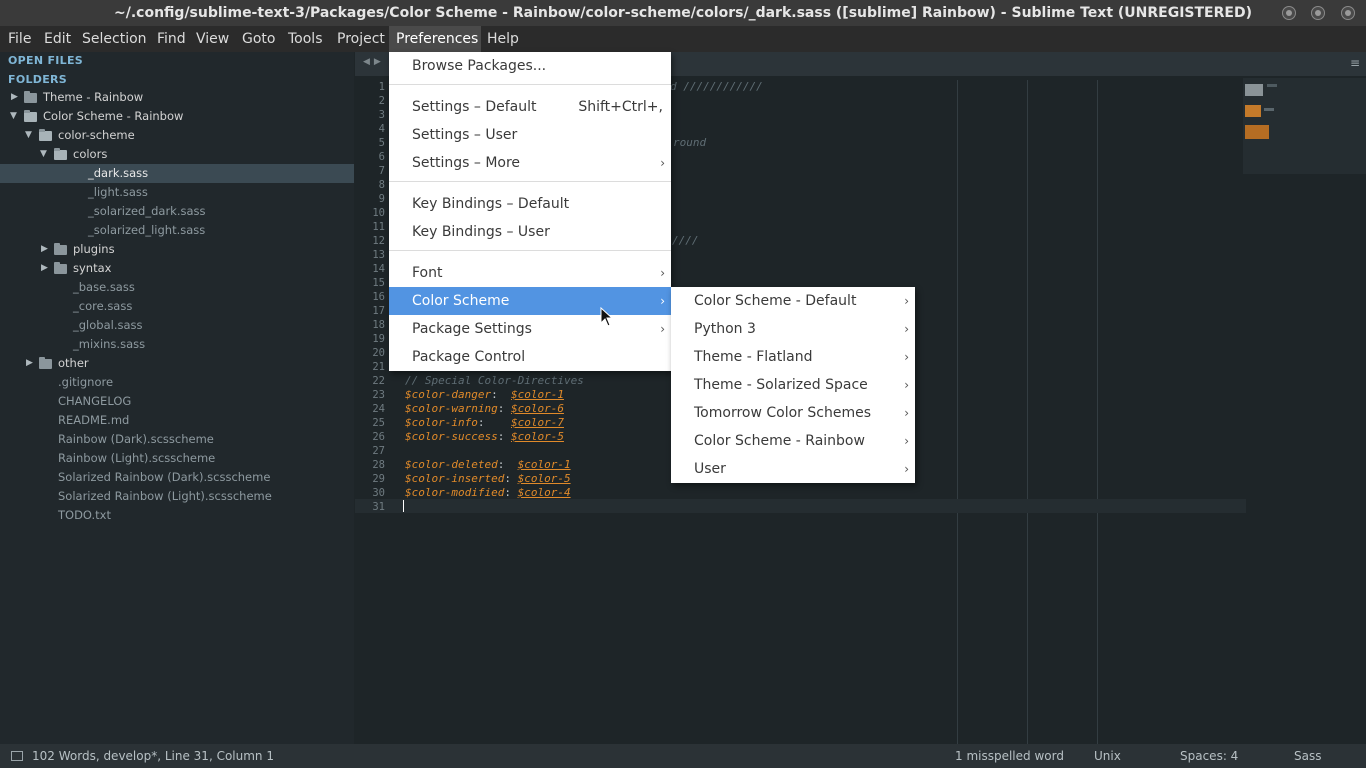  What do you see at coordinates (1209, 756) in the screenshot?
I see `status-indentation: Spaces: 4` at bounding box center [1209, 756].